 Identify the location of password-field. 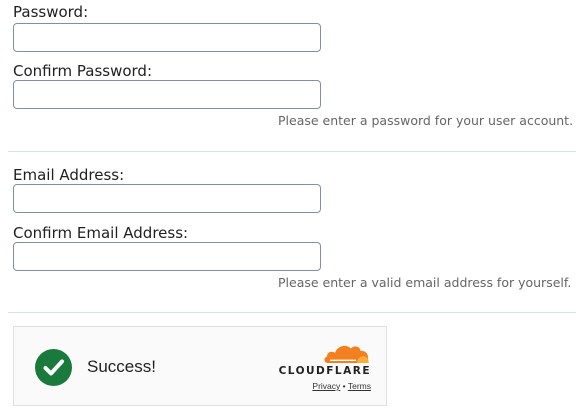
(167, 37).